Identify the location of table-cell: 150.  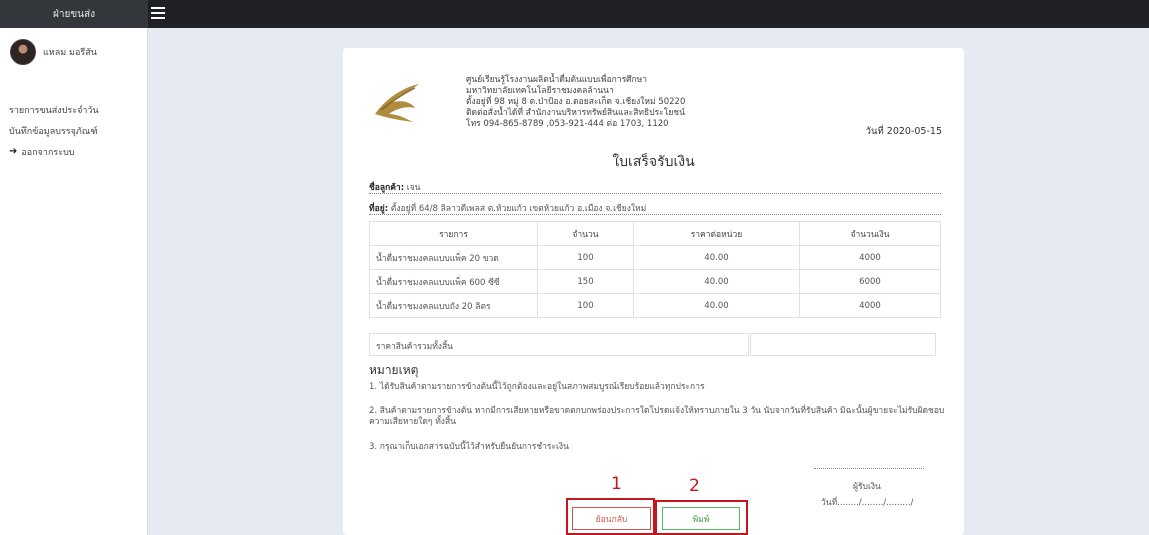
(585, 281).